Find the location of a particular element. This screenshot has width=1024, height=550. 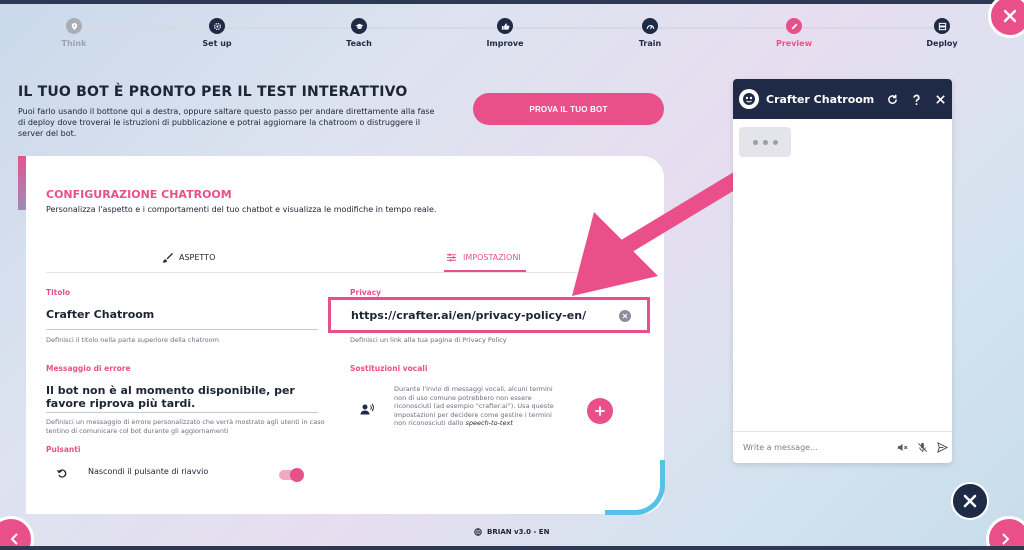

privacy-field: https://crafter.ai/en/privacy-policy-en/ is located at coordinates (489, 315).